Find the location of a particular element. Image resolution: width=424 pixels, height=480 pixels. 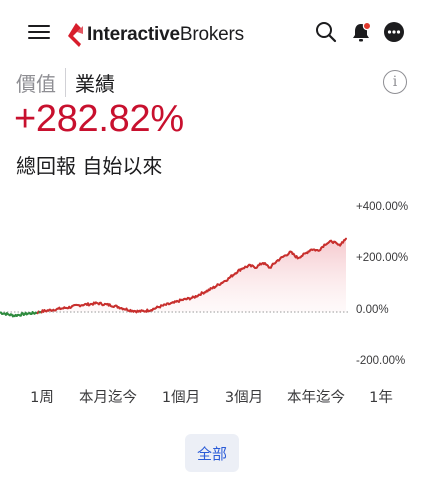

total-return-label: 總回報 自始以來 is located at coordinates (89, 166).